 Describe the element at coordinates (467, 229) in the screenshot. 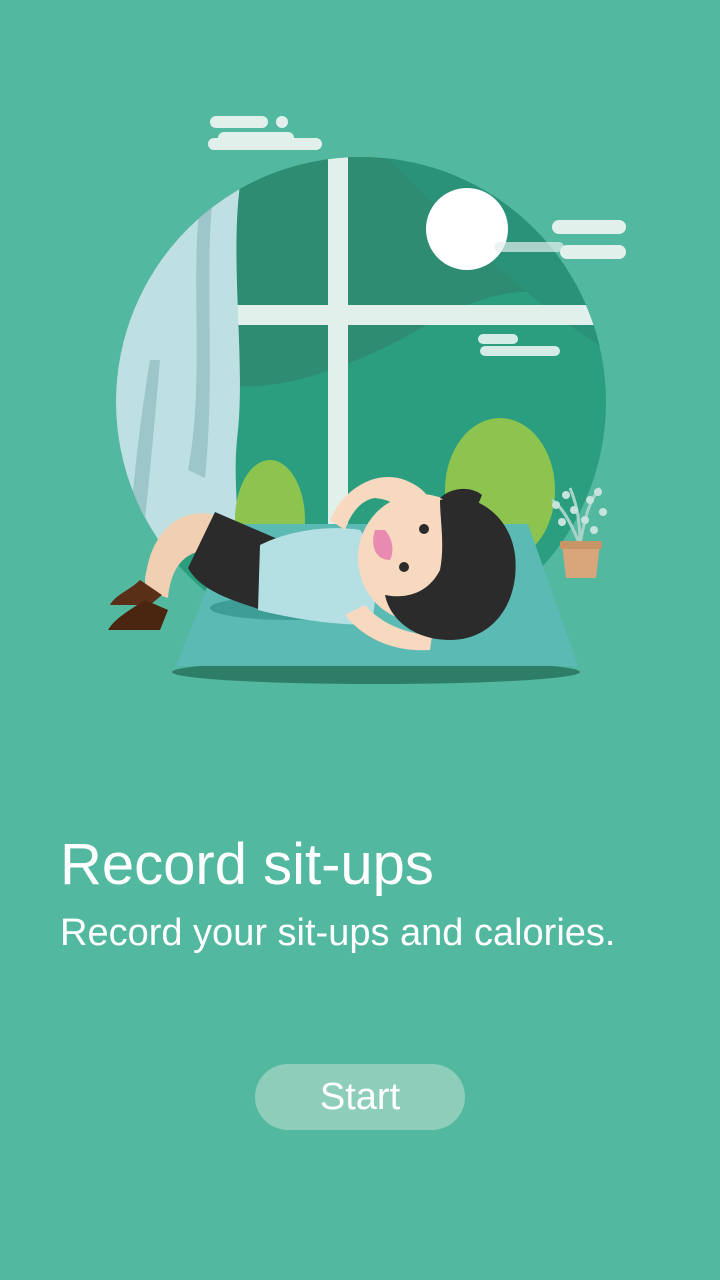

I see `moon-icon` at that location.